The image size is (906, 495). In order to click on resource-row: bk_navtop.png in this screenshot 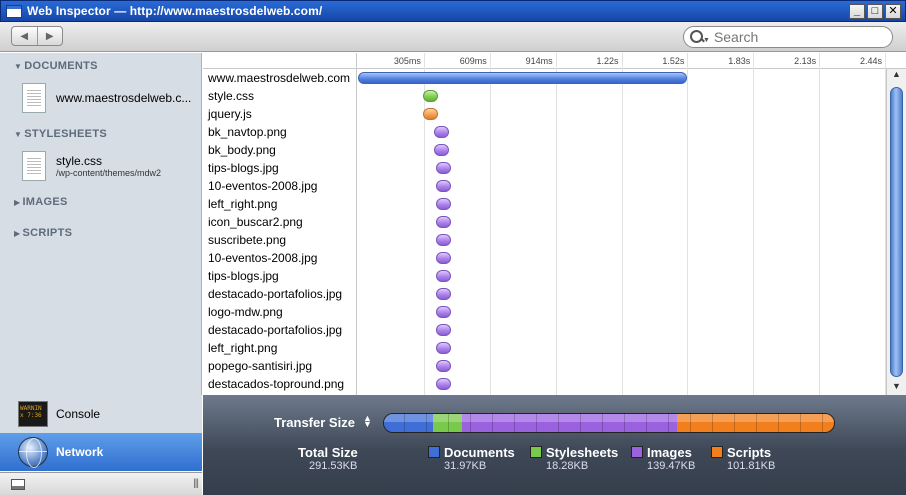, I will do `click(544, 132)`.